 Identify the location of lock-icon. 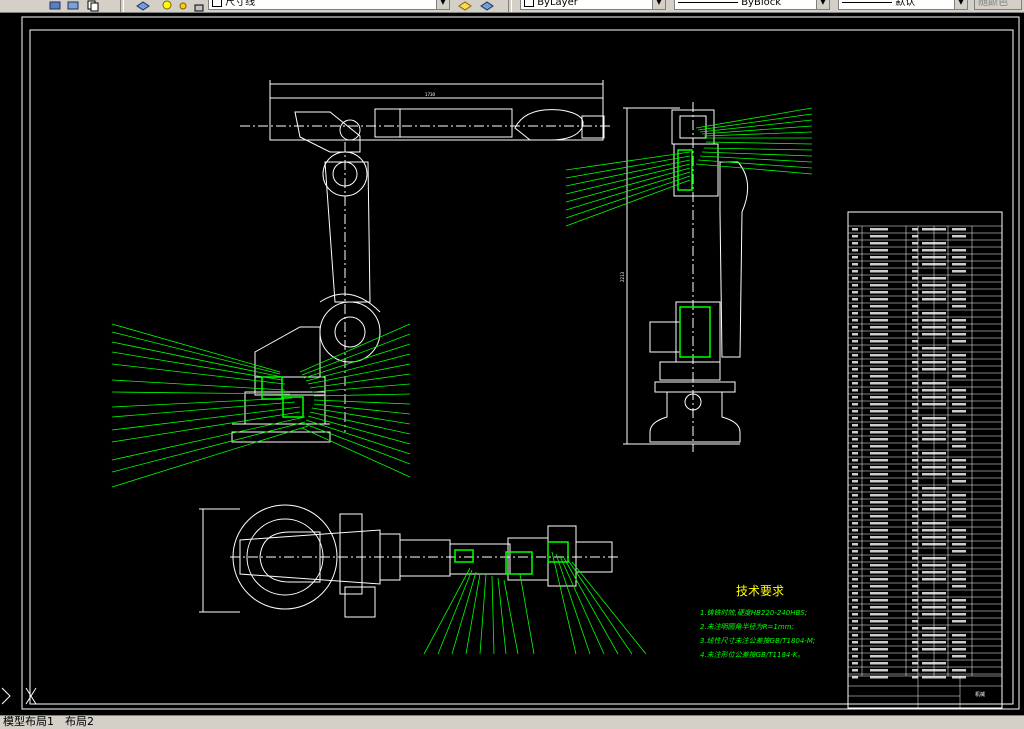
(199, 6).